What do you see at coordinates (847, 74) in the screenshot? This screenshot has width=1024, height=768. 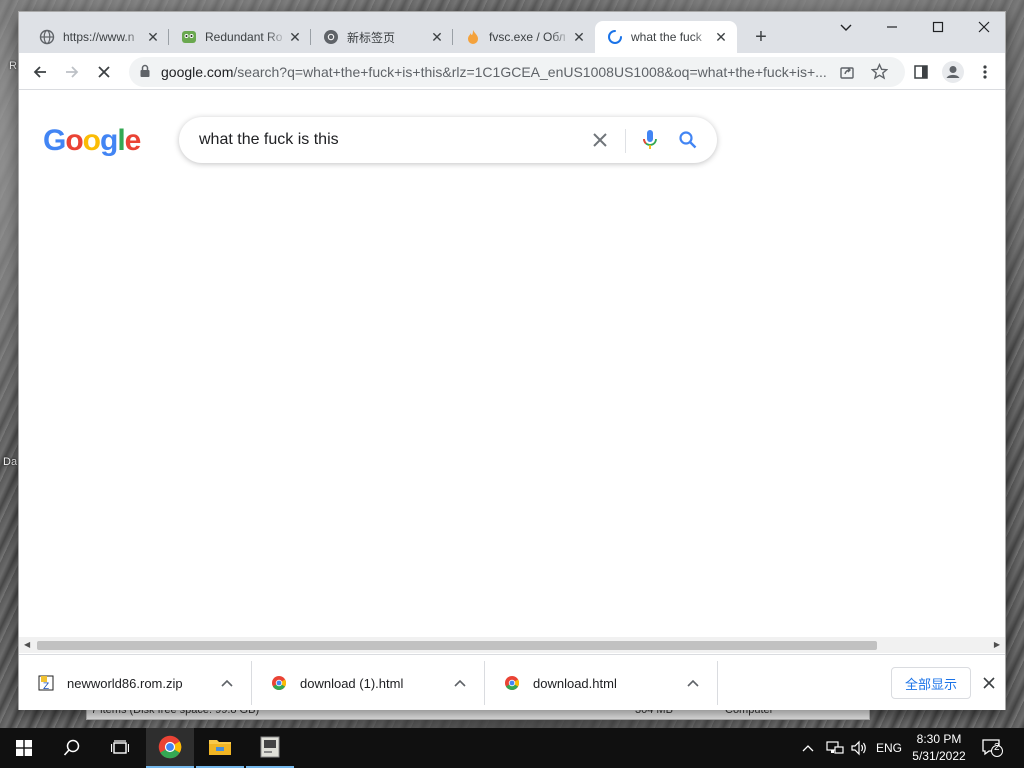 I see `share-icon` at bounding box center [847, 74].